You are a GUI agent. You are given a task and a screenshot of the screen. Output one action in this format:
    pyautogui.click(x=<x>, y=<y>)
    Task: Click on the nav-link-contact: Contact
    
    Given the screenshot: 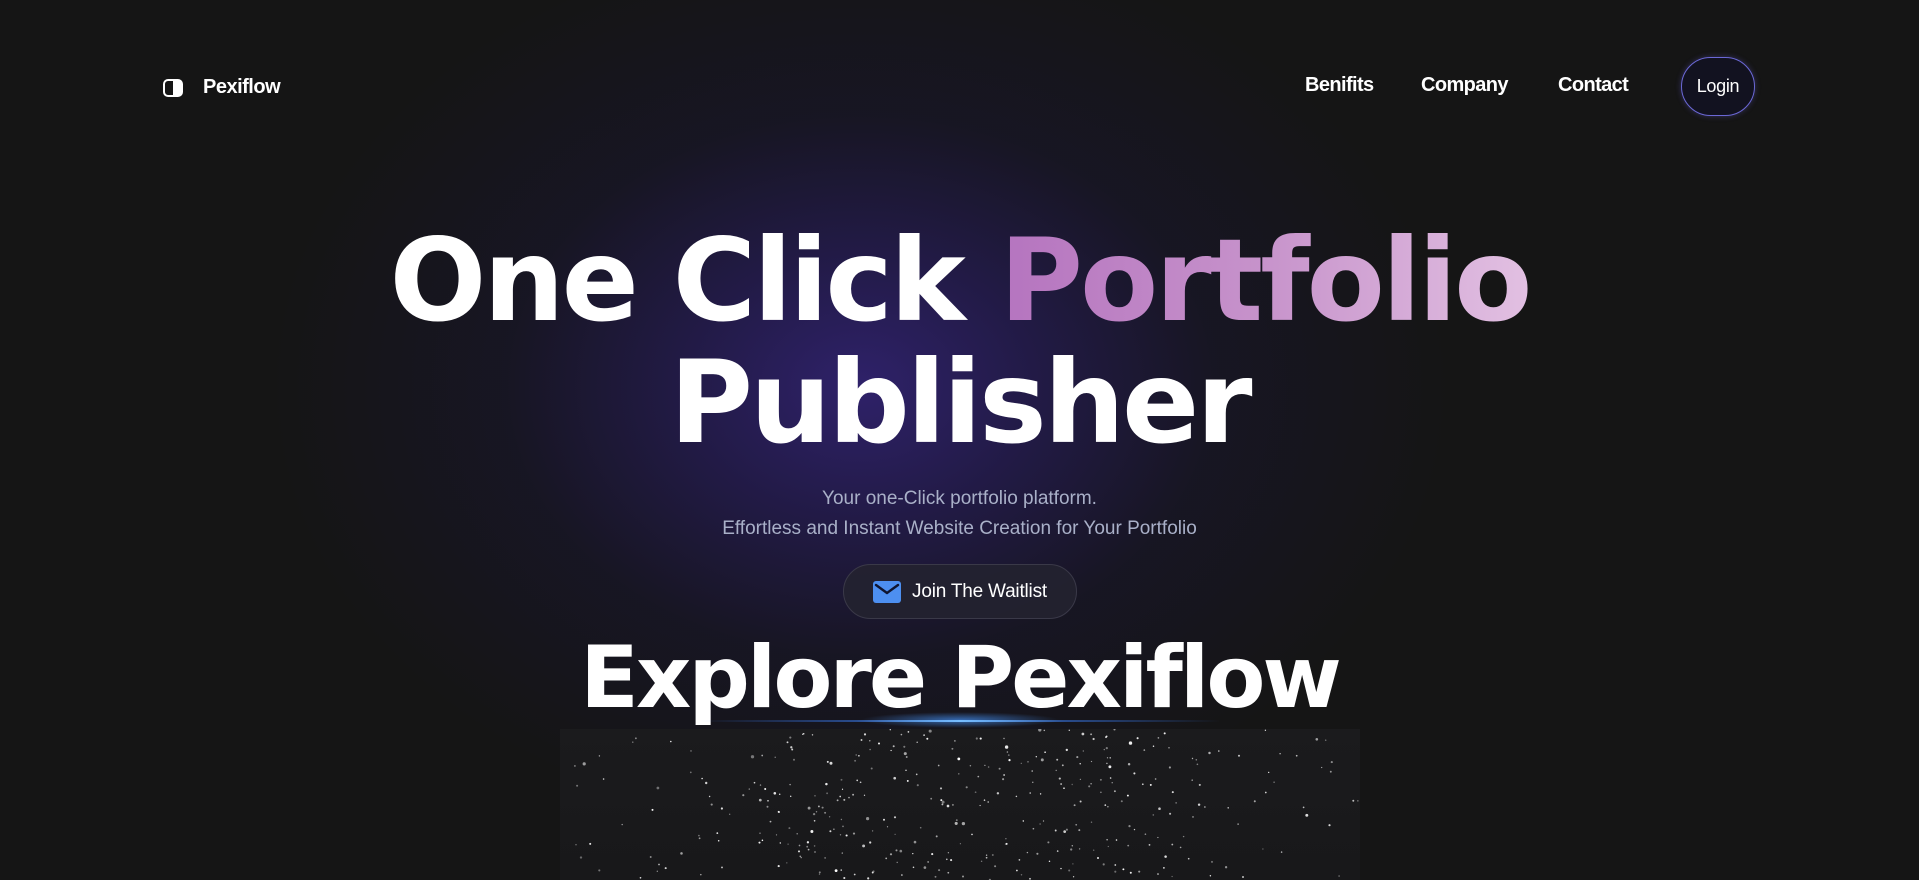 What is the action you would take?
    pyautogui.click(x=1593, y=85)
    